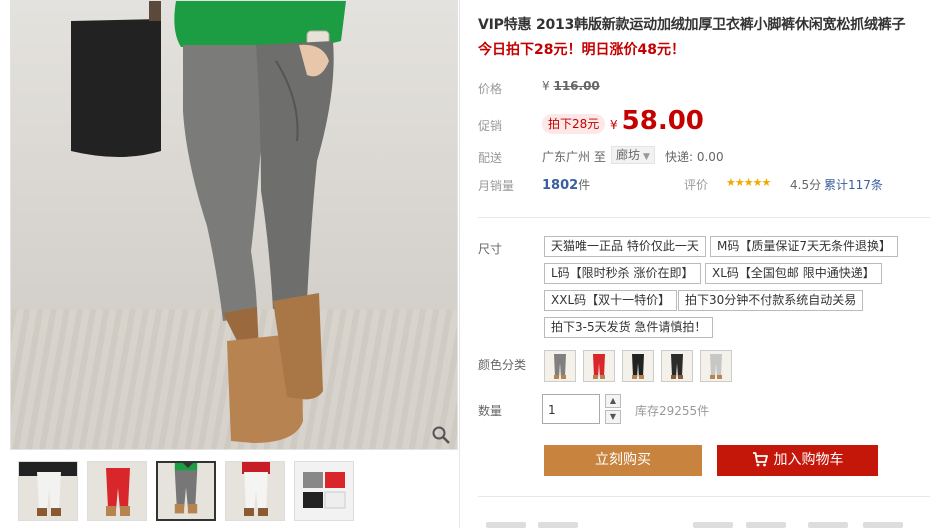 The height and width of the screenshot is (528, 930). Describe the element at coordinates (638, 366) in the screenshot. I see `color-swatch-black` at that location.